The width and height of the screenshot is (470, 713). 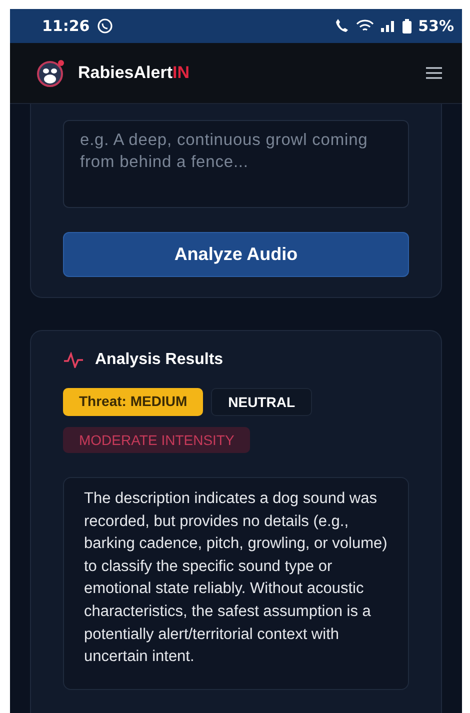 What do you see at coordinates (159, 360) in the screenshot?
I see `results-title: Analysis Results` at bounding box center [159, 360].